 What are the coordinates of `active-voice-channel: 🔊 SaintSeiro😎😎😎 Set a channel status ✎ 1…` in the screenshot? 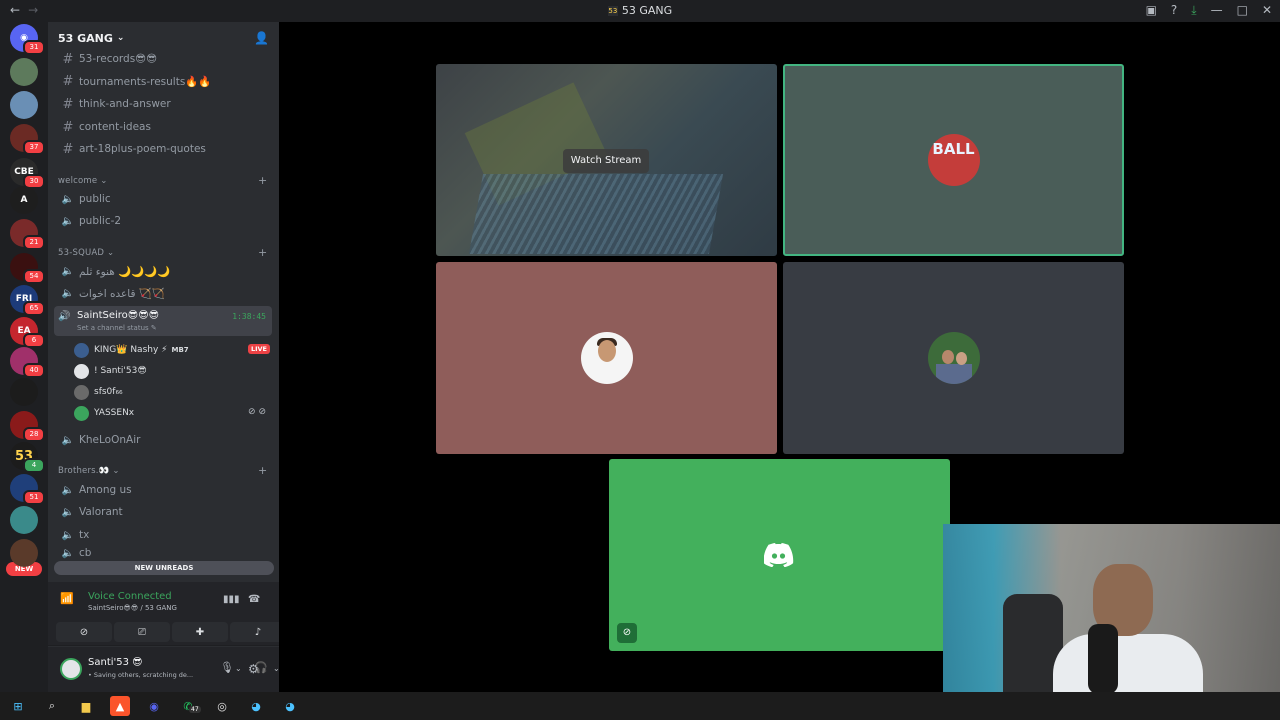 It's located at (163, 321).